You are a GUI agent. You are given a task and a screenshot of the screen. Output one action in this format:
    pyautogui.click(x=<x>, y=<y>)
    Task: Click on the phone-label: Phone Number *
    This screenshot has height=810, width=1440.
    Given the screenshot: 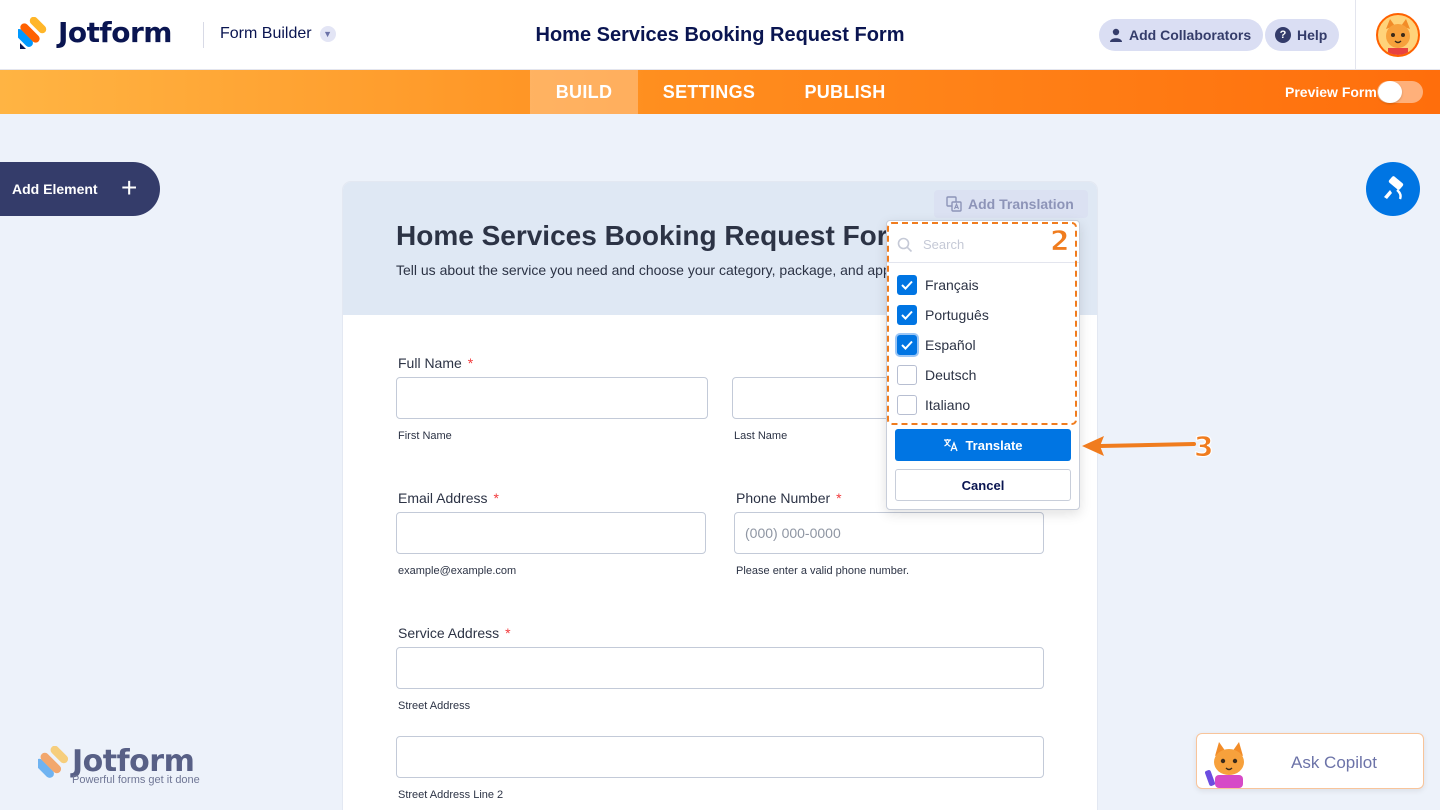 What is the action you would take?
    pyautogui.click(x=789, y=498)
    